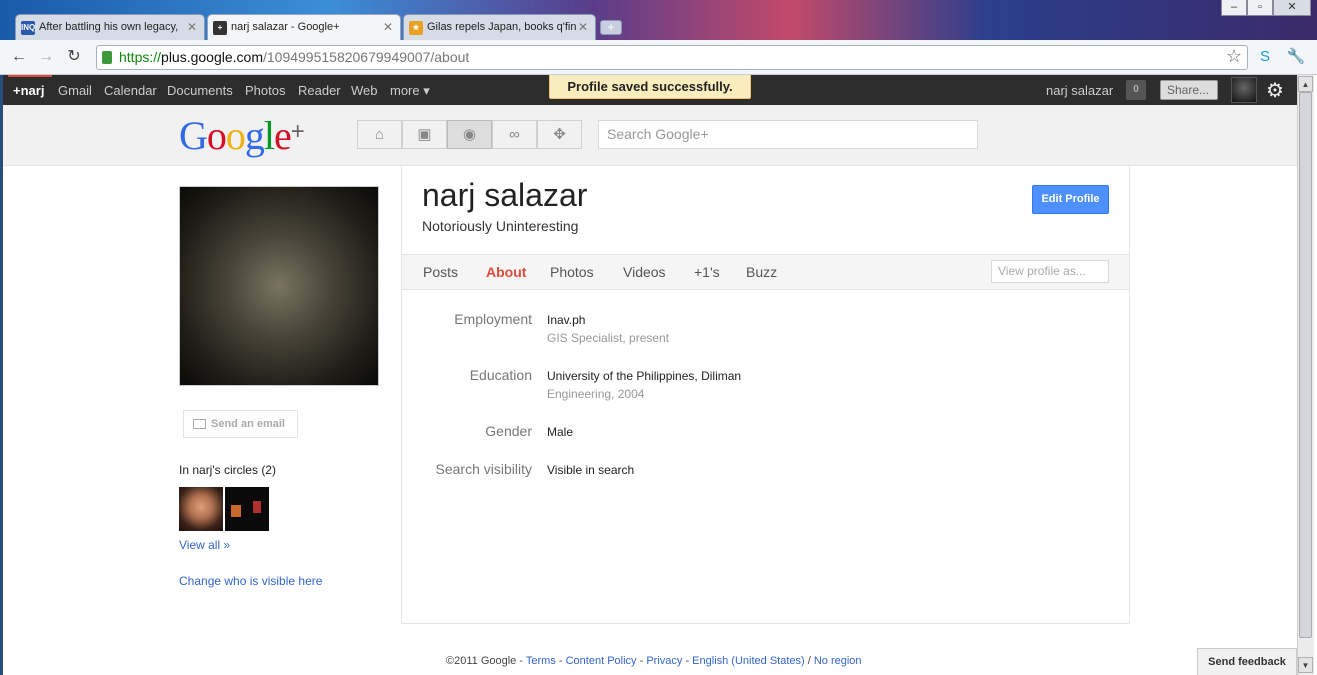 The height and width of the screenshot is (675, 1317). I want to click on maximize-button: ▫, so click(1260, 8).